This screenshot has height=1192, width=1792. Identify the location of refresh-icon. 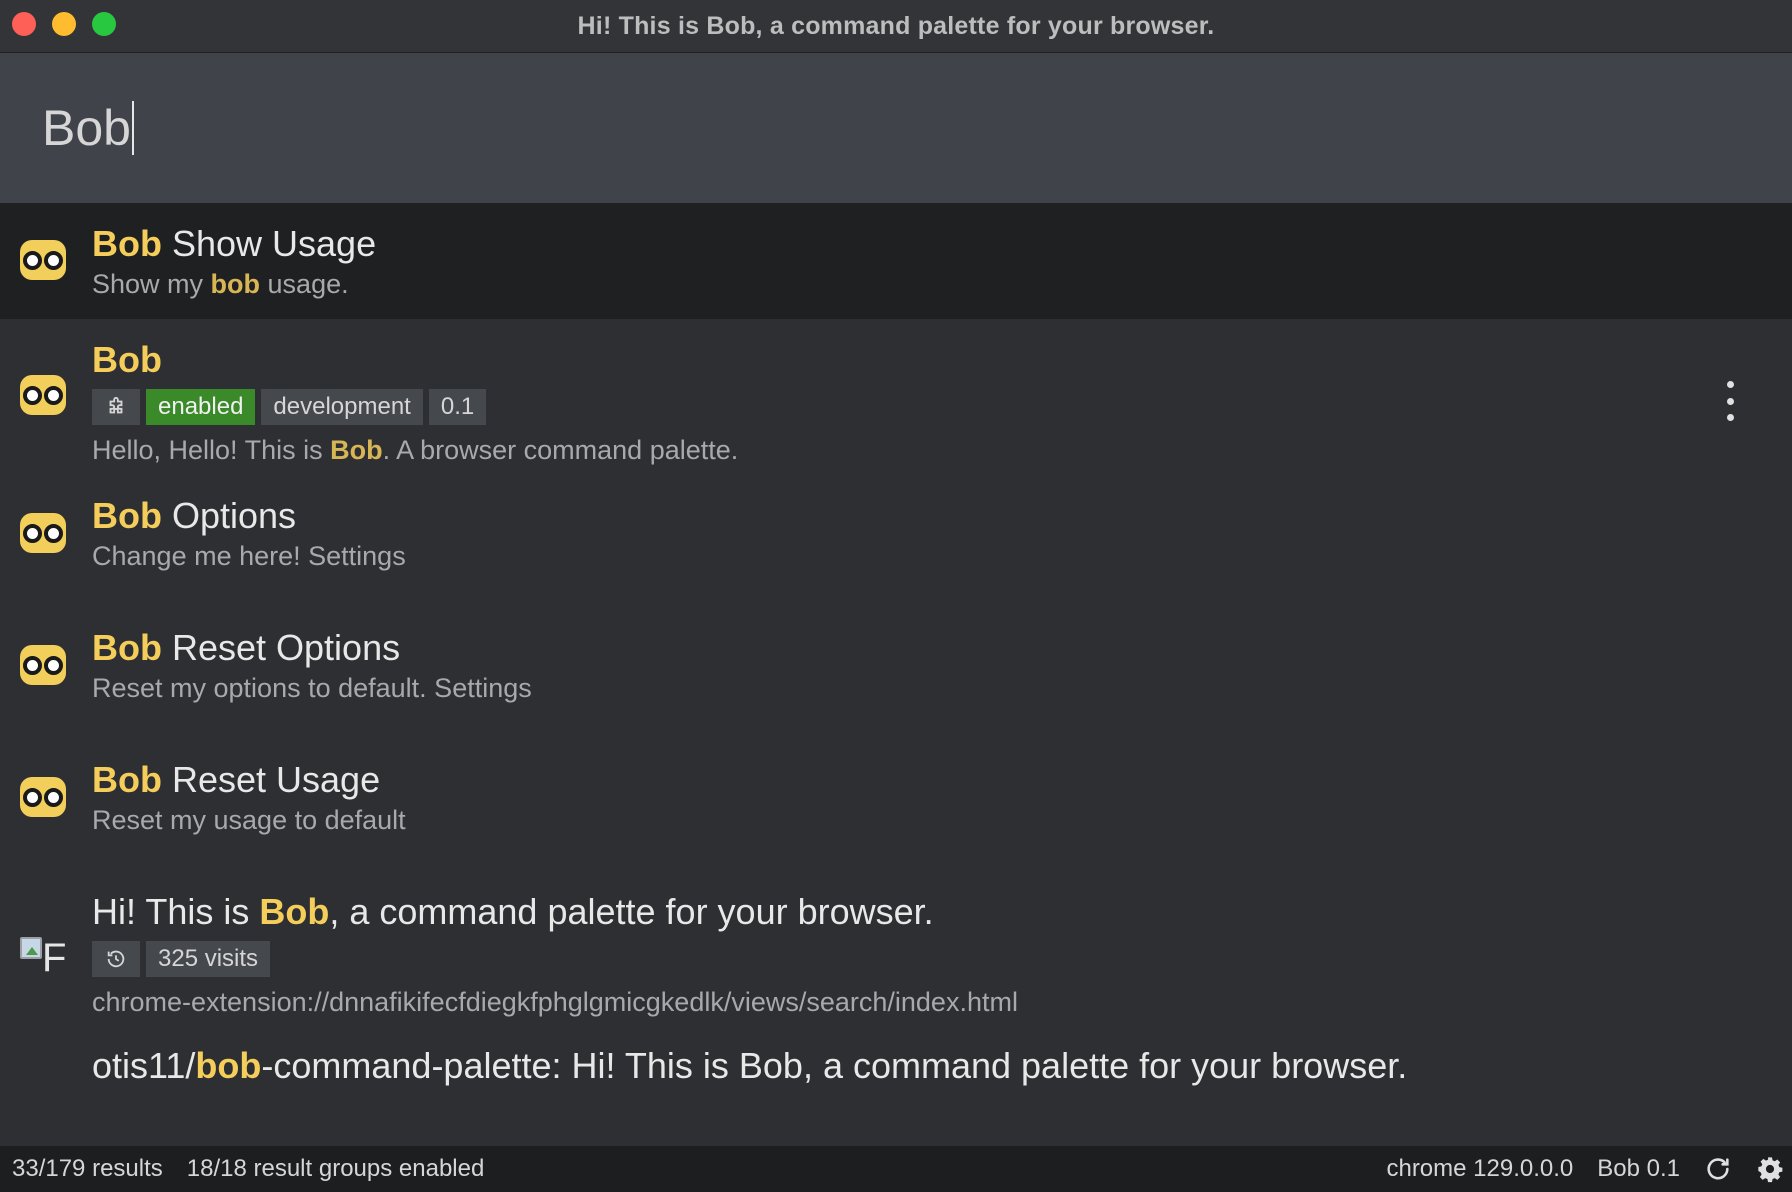
(1718, 1169).